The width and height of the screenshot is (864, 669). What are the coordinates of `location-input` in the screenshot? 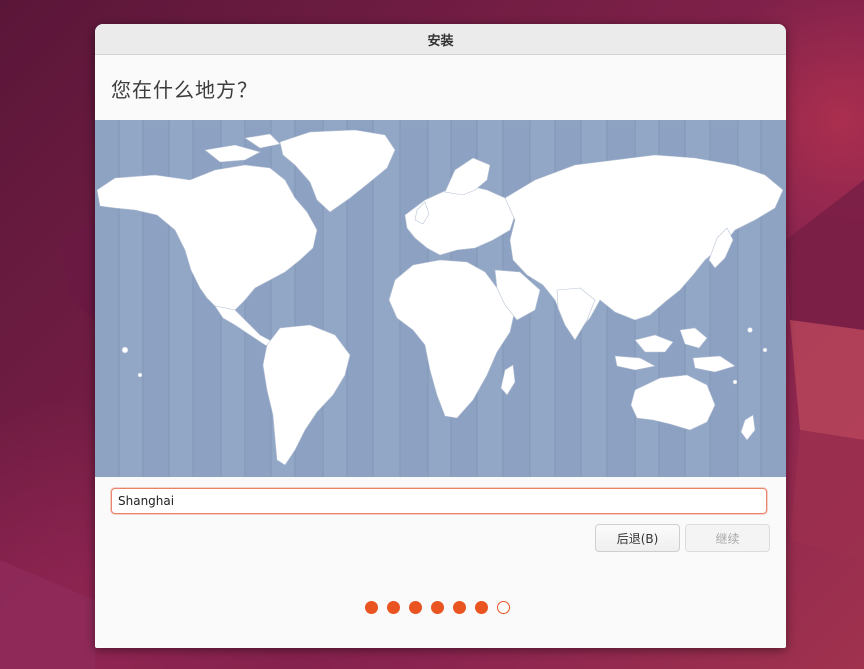 It's located at (439, 501).